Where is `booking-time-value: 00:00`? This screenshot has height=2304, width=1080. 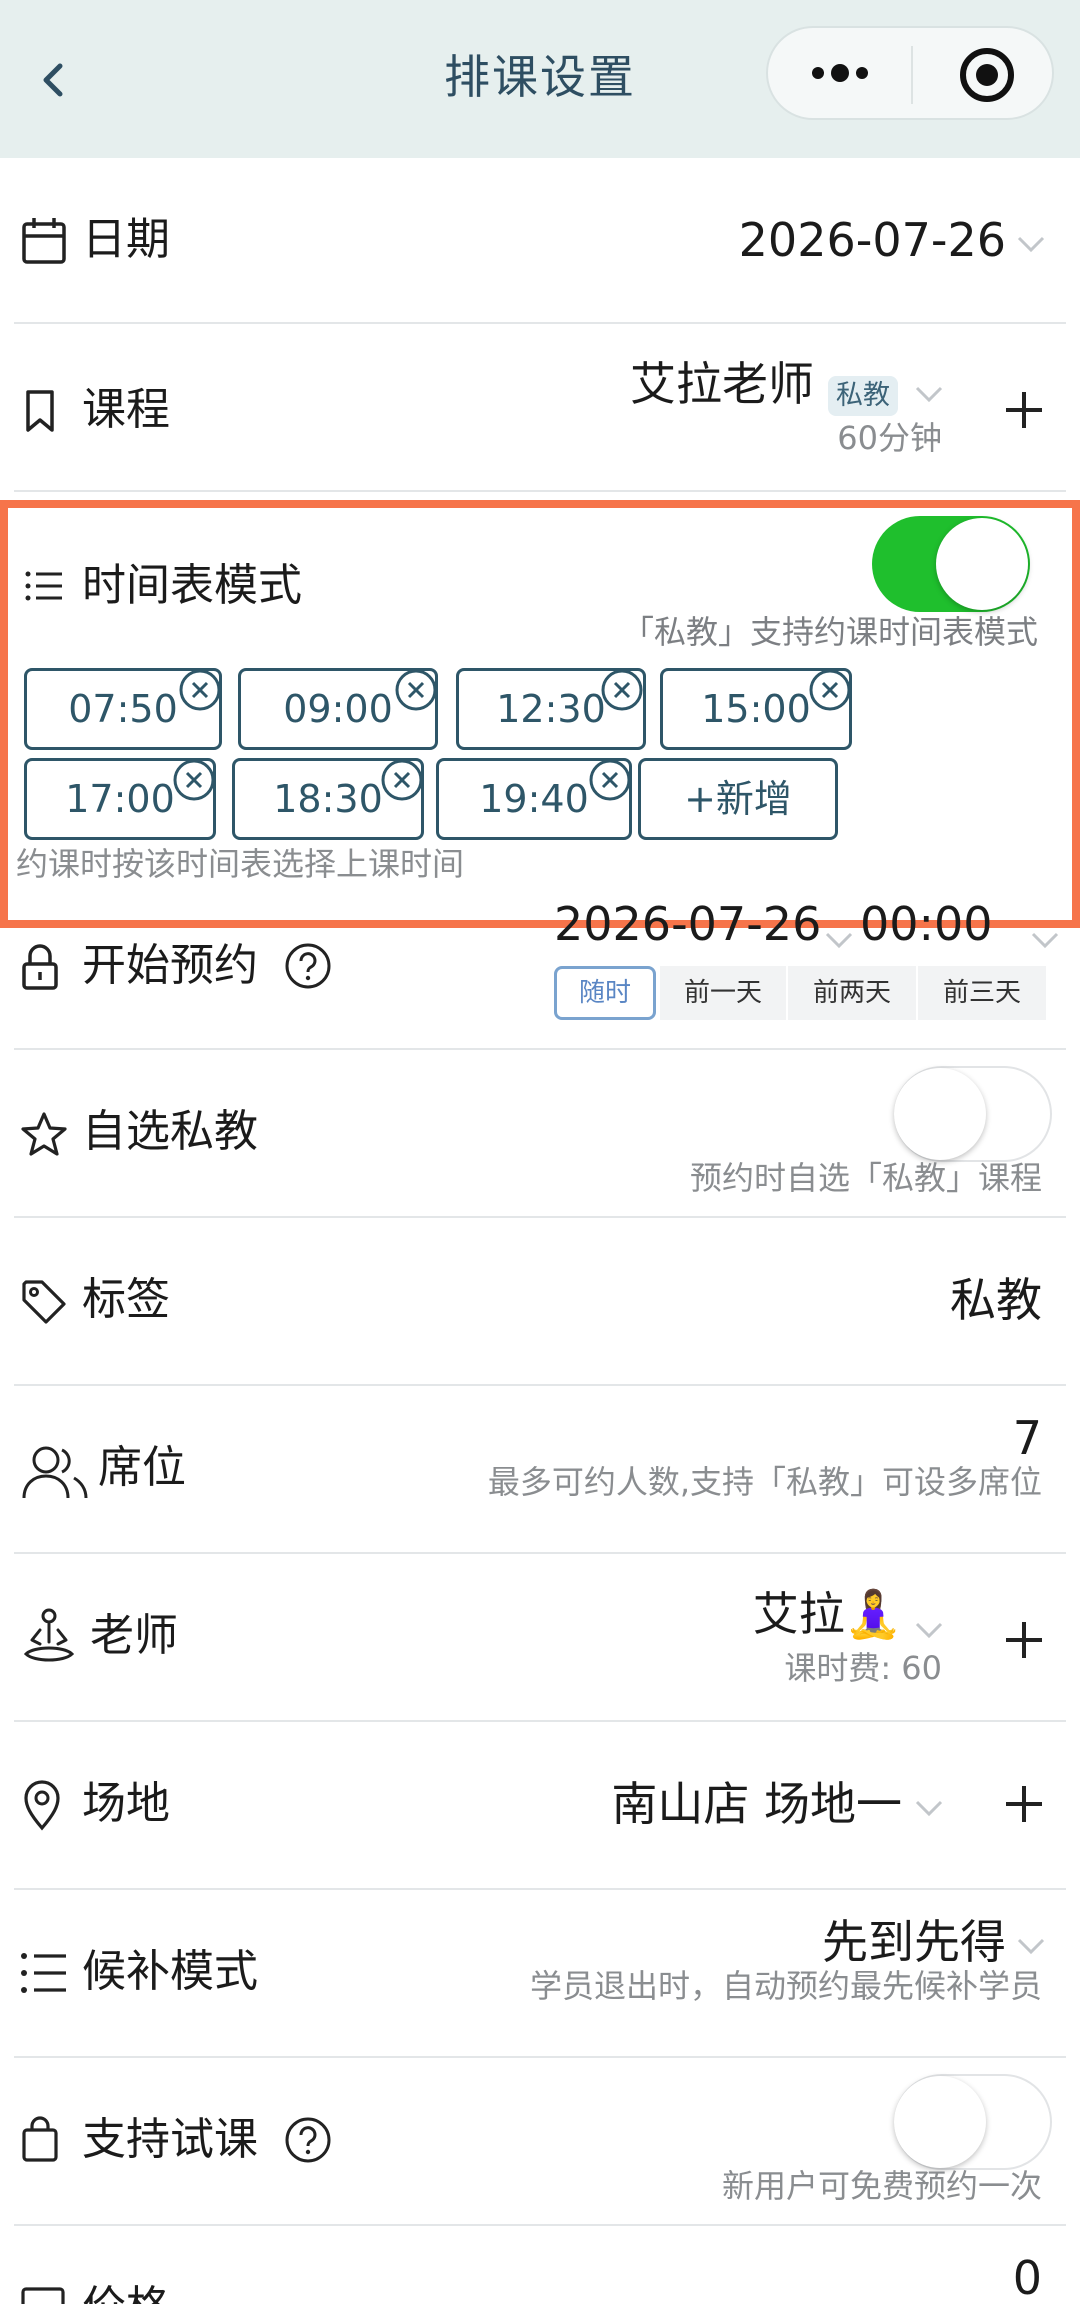
booking-time-value: 00:00 is located at coordinates (926, 924).